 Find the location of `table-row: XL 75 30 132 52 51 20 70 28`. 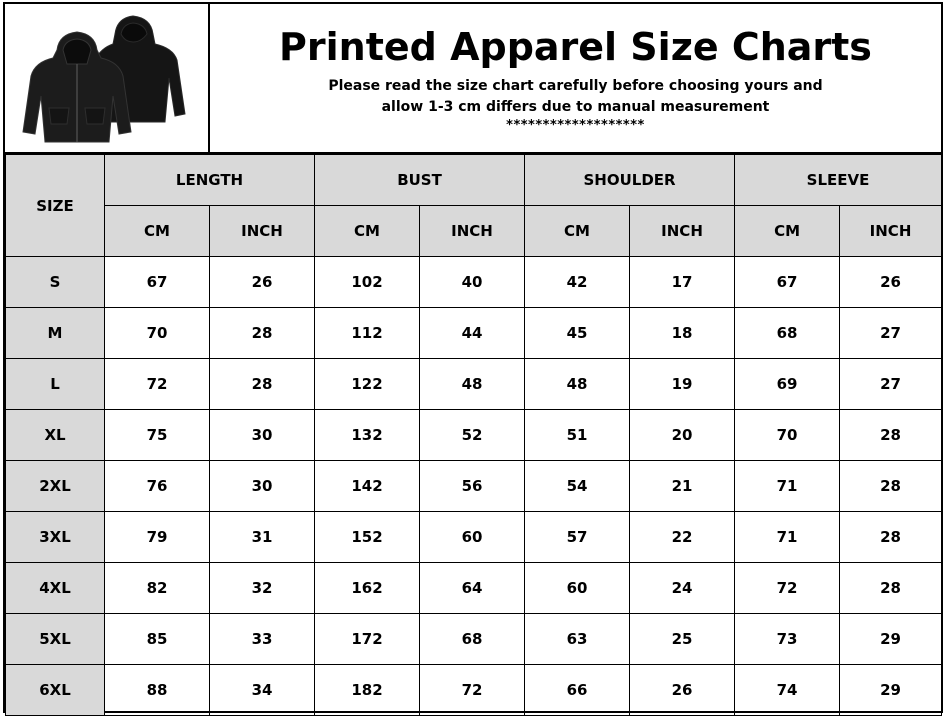

table-row: XL 75 30 132 52 51 20 70 28 is located at coordinates (474, 435).